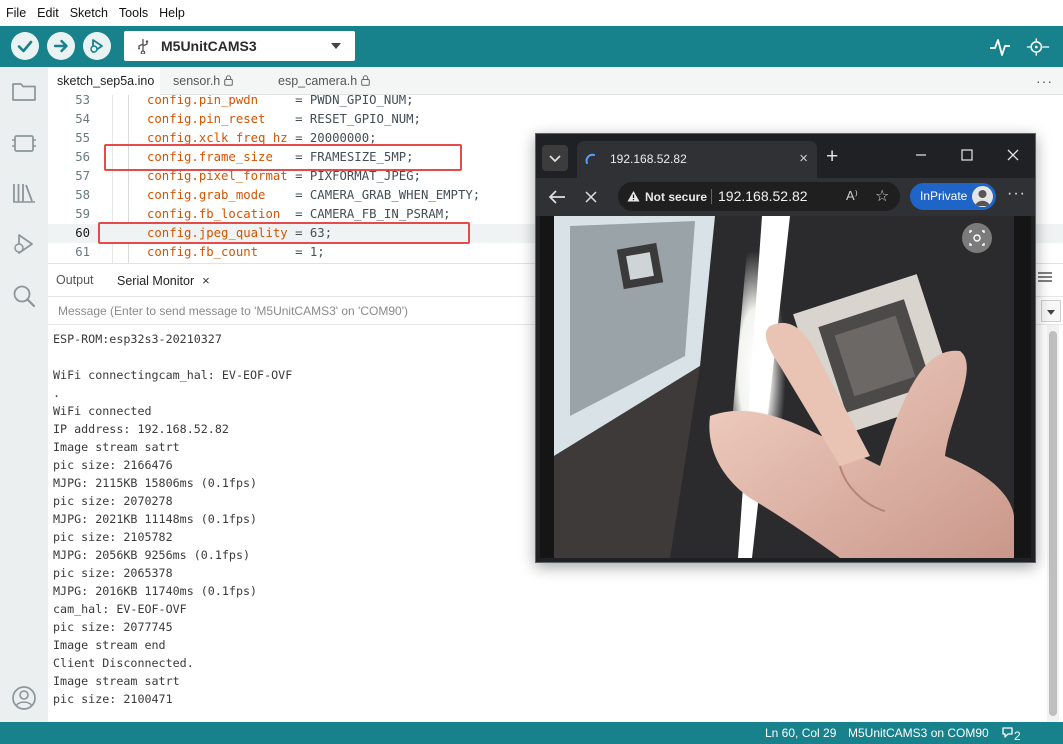 The height and width of the screenshot is (744, 1063). I want to click on code-keyword: config.grab_mode, so click(206, 195).